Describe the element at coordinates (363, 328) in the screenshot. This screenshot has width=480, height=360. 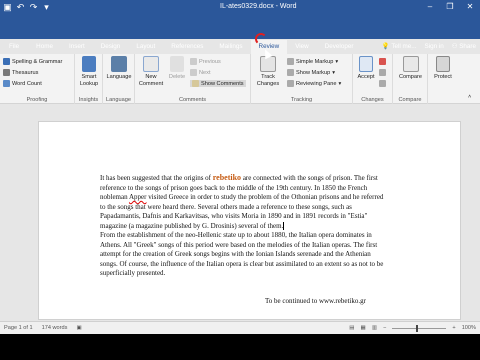
I see `print-layout-icon: ▦` at that location.